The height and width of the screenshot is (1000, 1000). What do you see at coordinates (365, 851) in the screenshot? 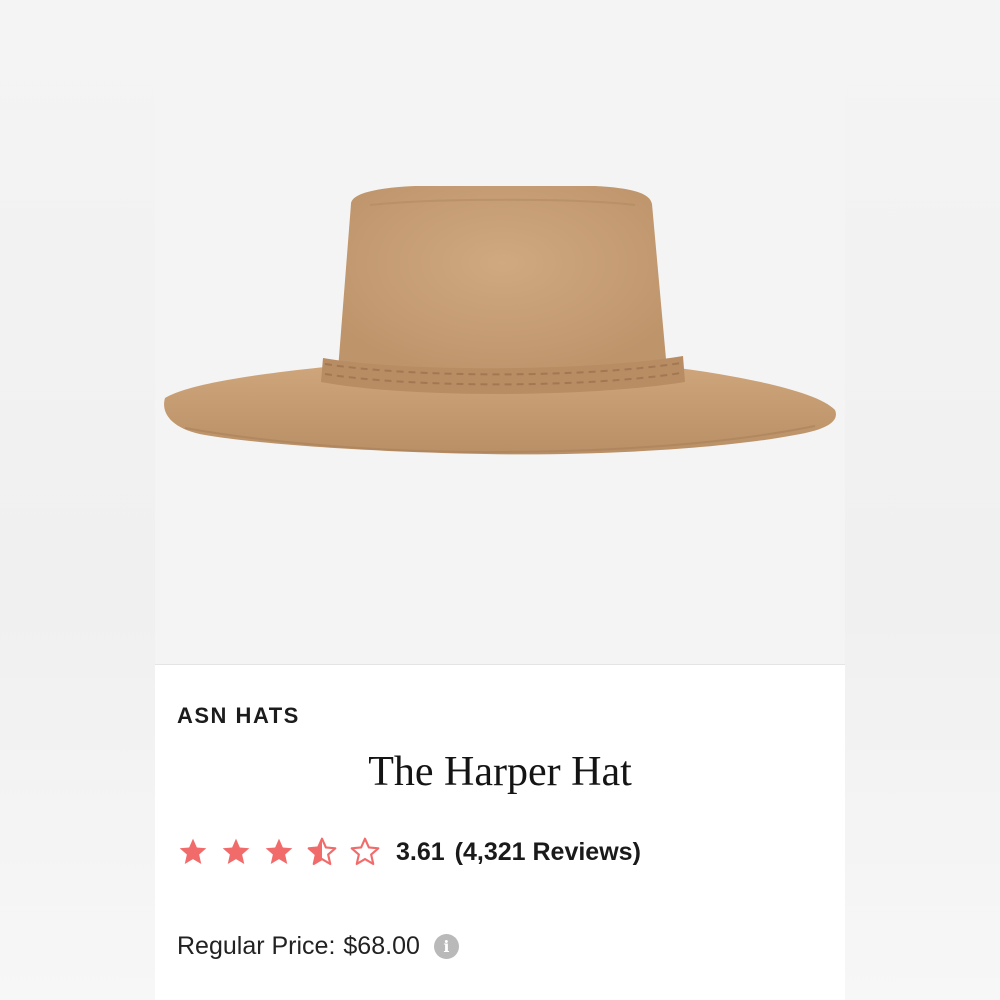
I see `star-empty-icon` at bounding box center [365, 851].